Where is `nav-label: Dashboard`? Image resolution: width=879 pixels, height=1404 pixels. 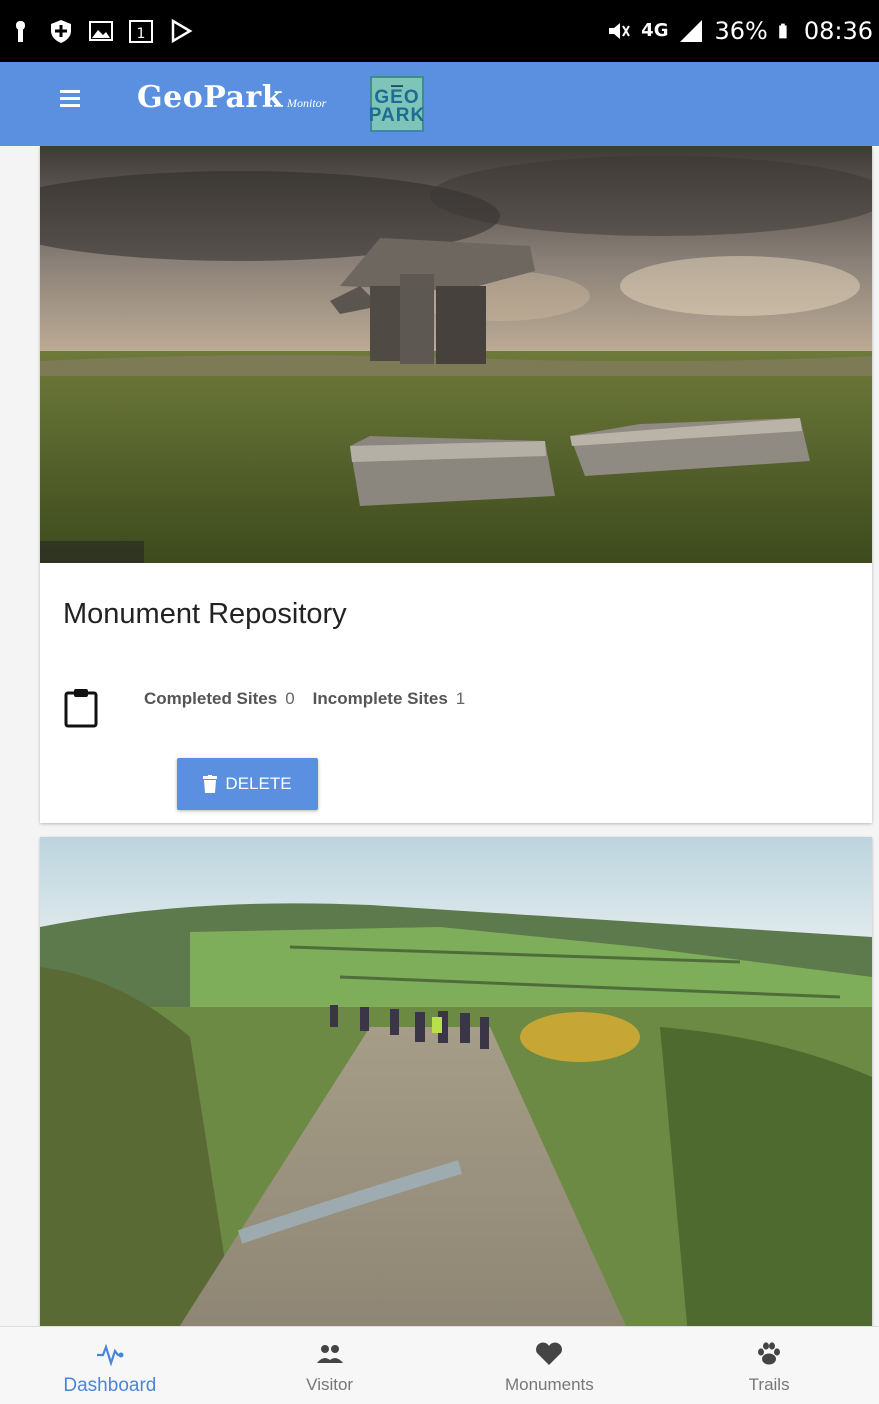 nav-label: Dashboard is located at coordinates (110, 1385).